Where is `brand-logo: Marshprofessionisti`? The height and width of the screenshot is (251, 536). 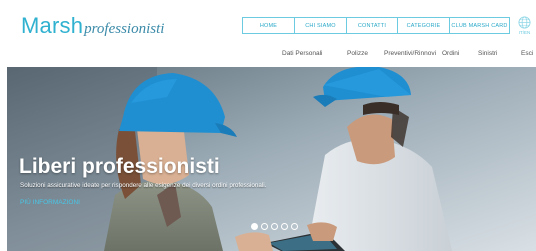
brand-logo: Marshprofessionisti is located at coordinates (92, 26).